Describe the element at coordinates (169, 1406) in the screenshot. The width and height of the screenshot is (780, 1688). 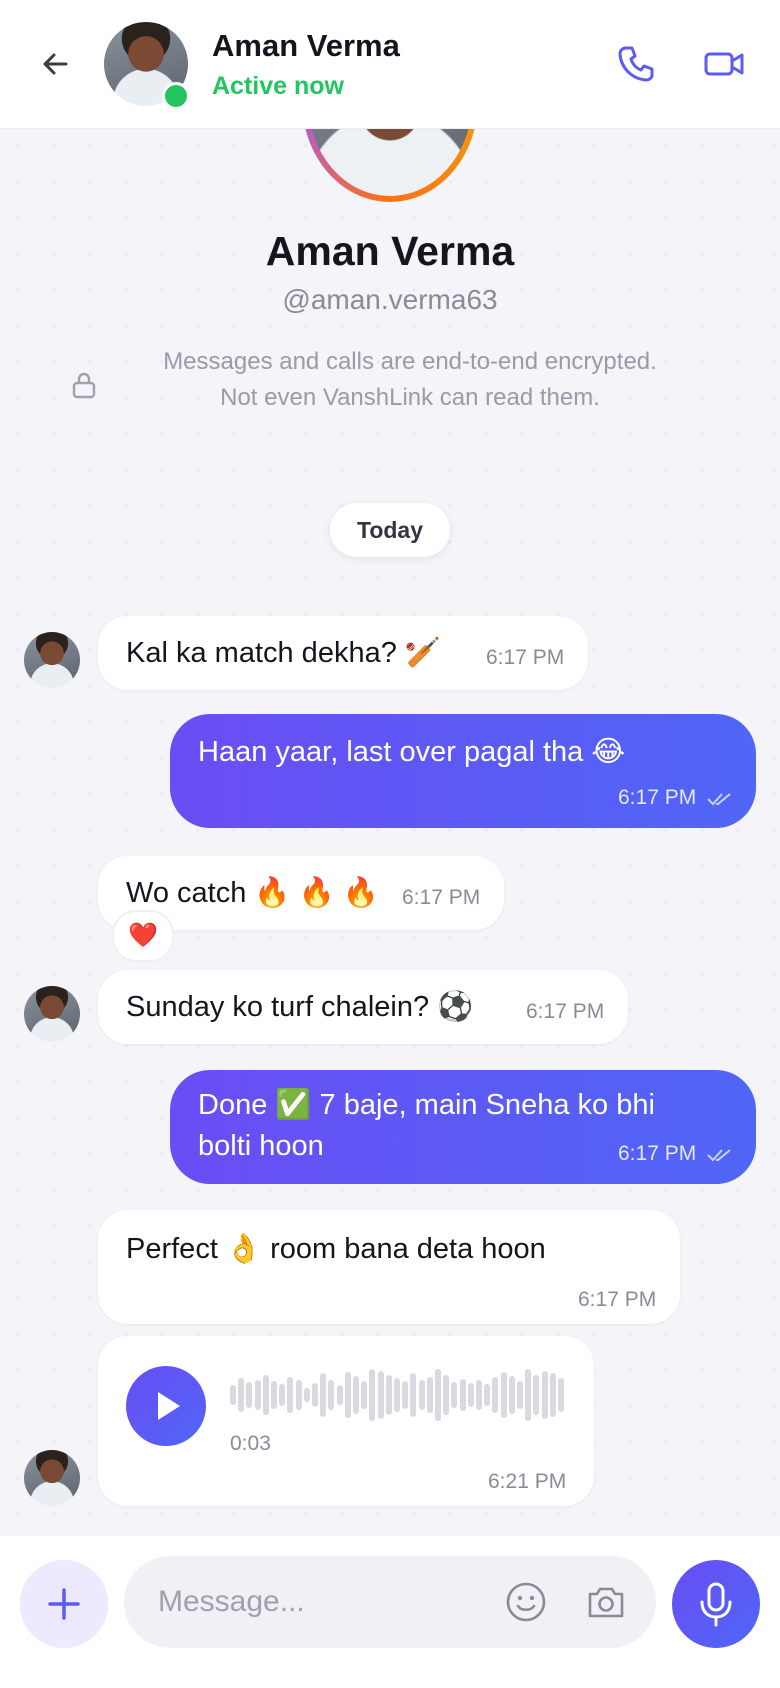
I see `play-icon` at that location.